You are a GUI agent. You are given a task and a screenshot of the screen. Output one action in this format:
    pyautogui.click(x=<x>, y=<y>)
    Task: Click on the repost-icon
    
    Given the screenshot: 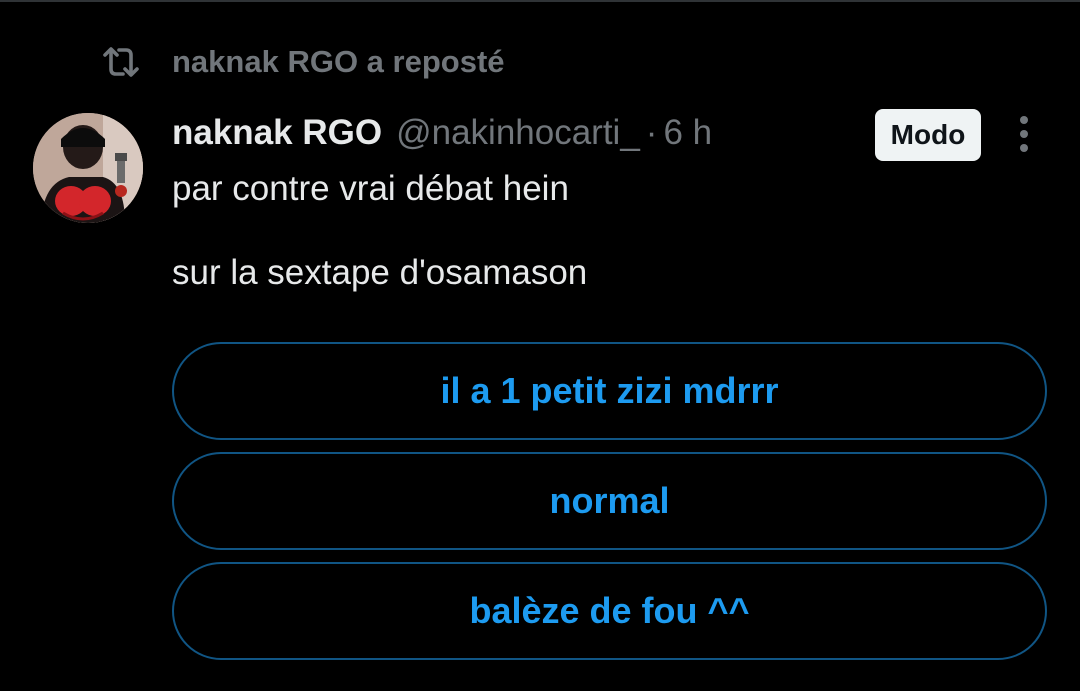 What is the action you would take?
    pyautogui.click(x=121, y=62)
    